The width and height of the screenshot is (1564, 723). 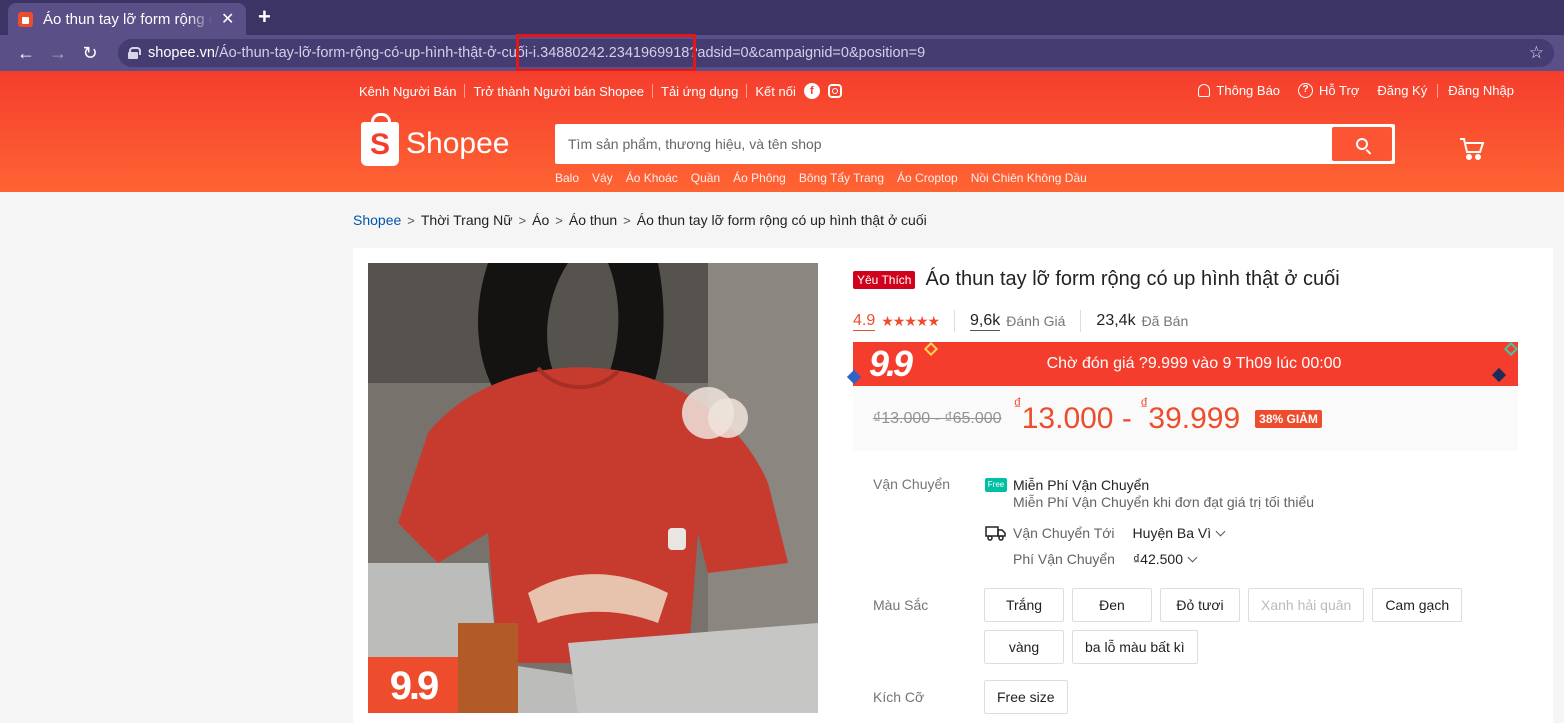 I want to click on seller-centre-link: Kênh Người Bán, so click(x=407, y=91).